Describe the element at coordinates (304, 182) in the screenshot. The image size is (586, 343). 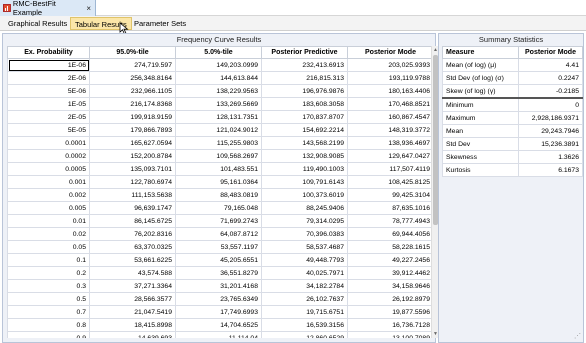
I see `value-cell: 109,791.6143` at that location.